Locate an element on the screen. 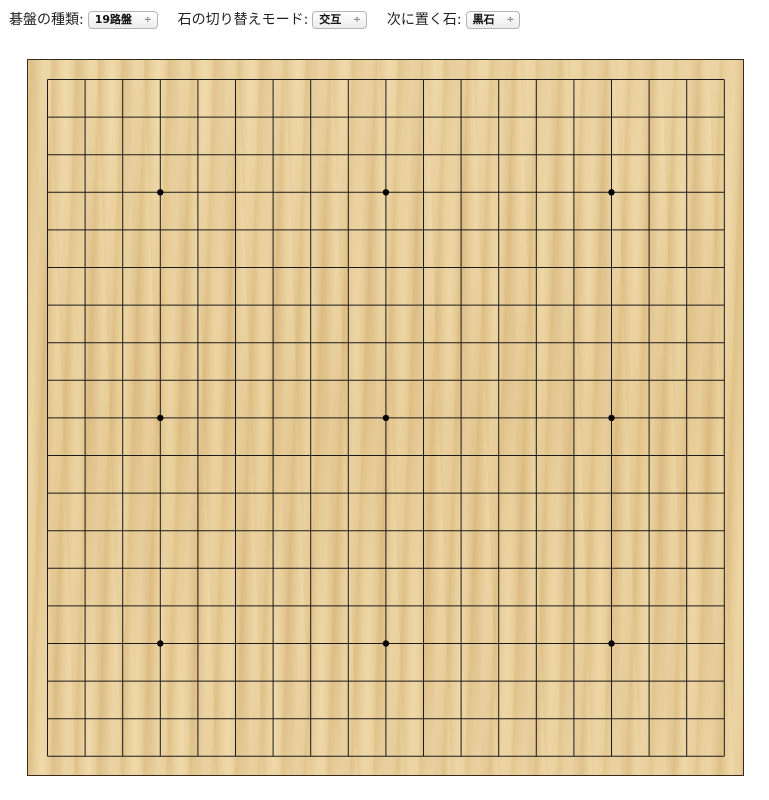 This screenshot has height=800, width=769. switch-mode-select: 交互 ÷ is located at coordinates (339, 20).